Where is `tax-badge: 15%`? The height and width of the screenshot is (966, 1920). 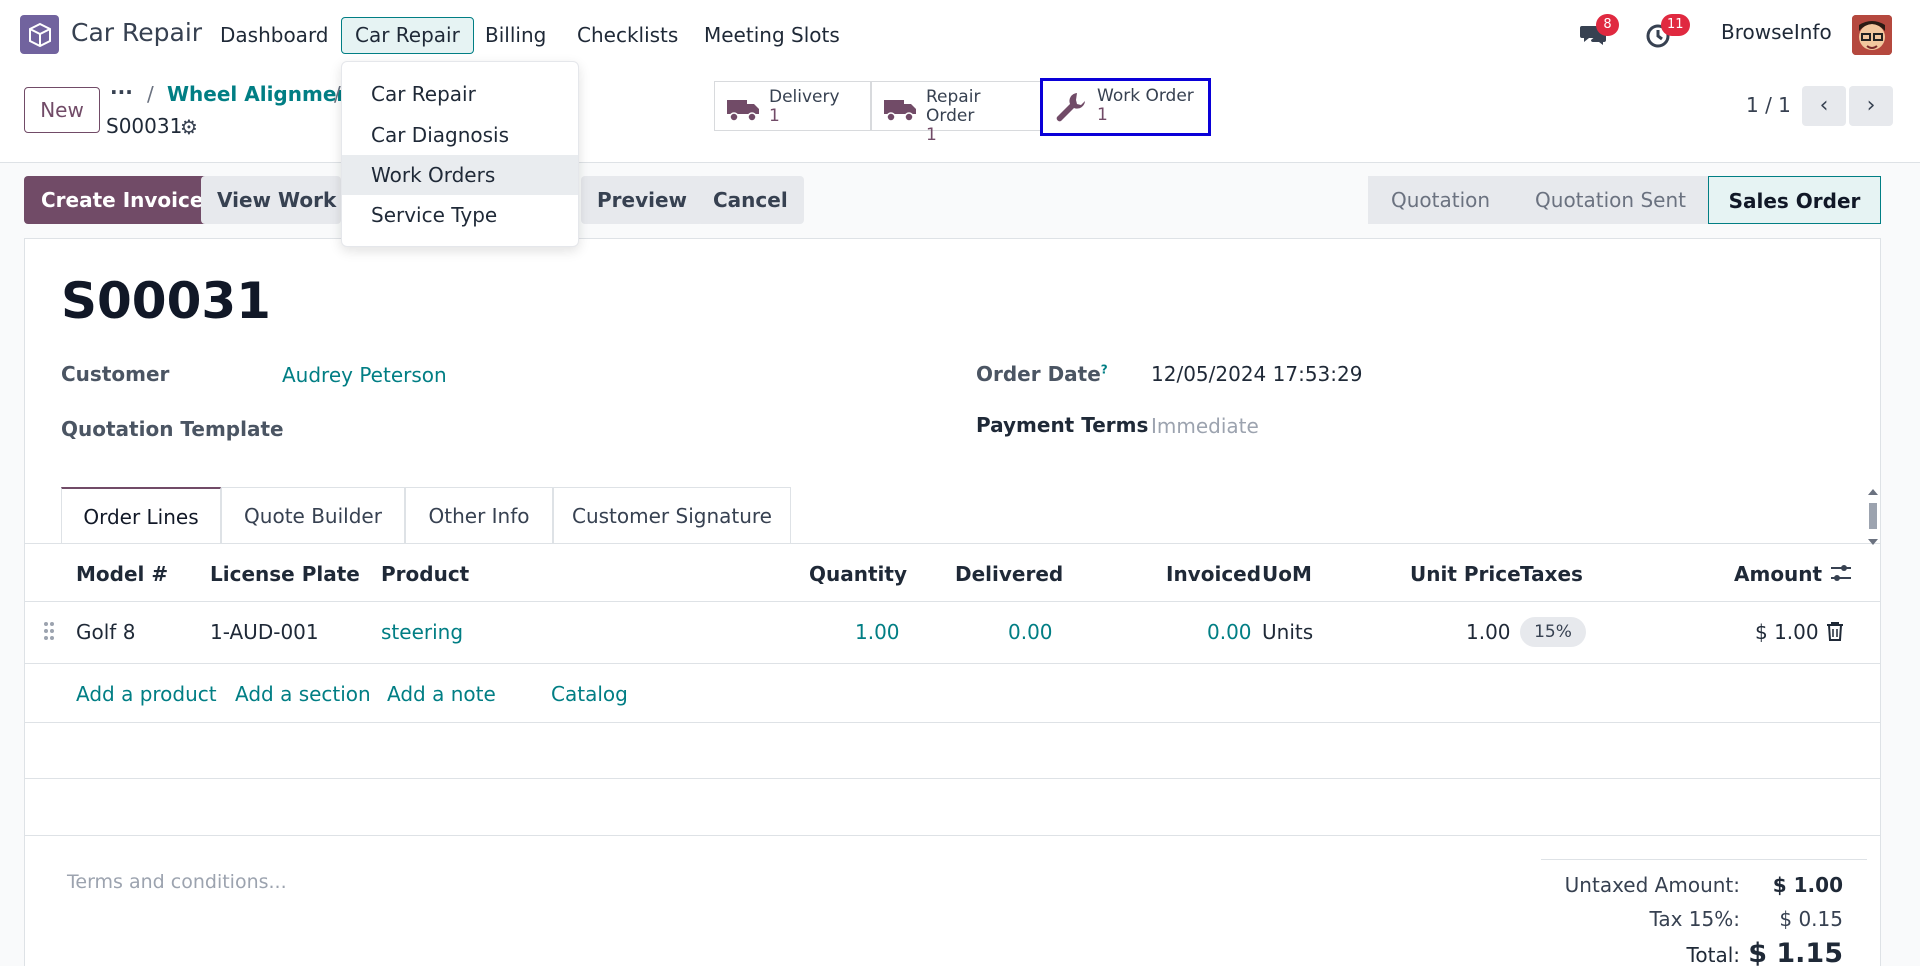
tax-badge: 15% is located at coordinates (1553, 632).